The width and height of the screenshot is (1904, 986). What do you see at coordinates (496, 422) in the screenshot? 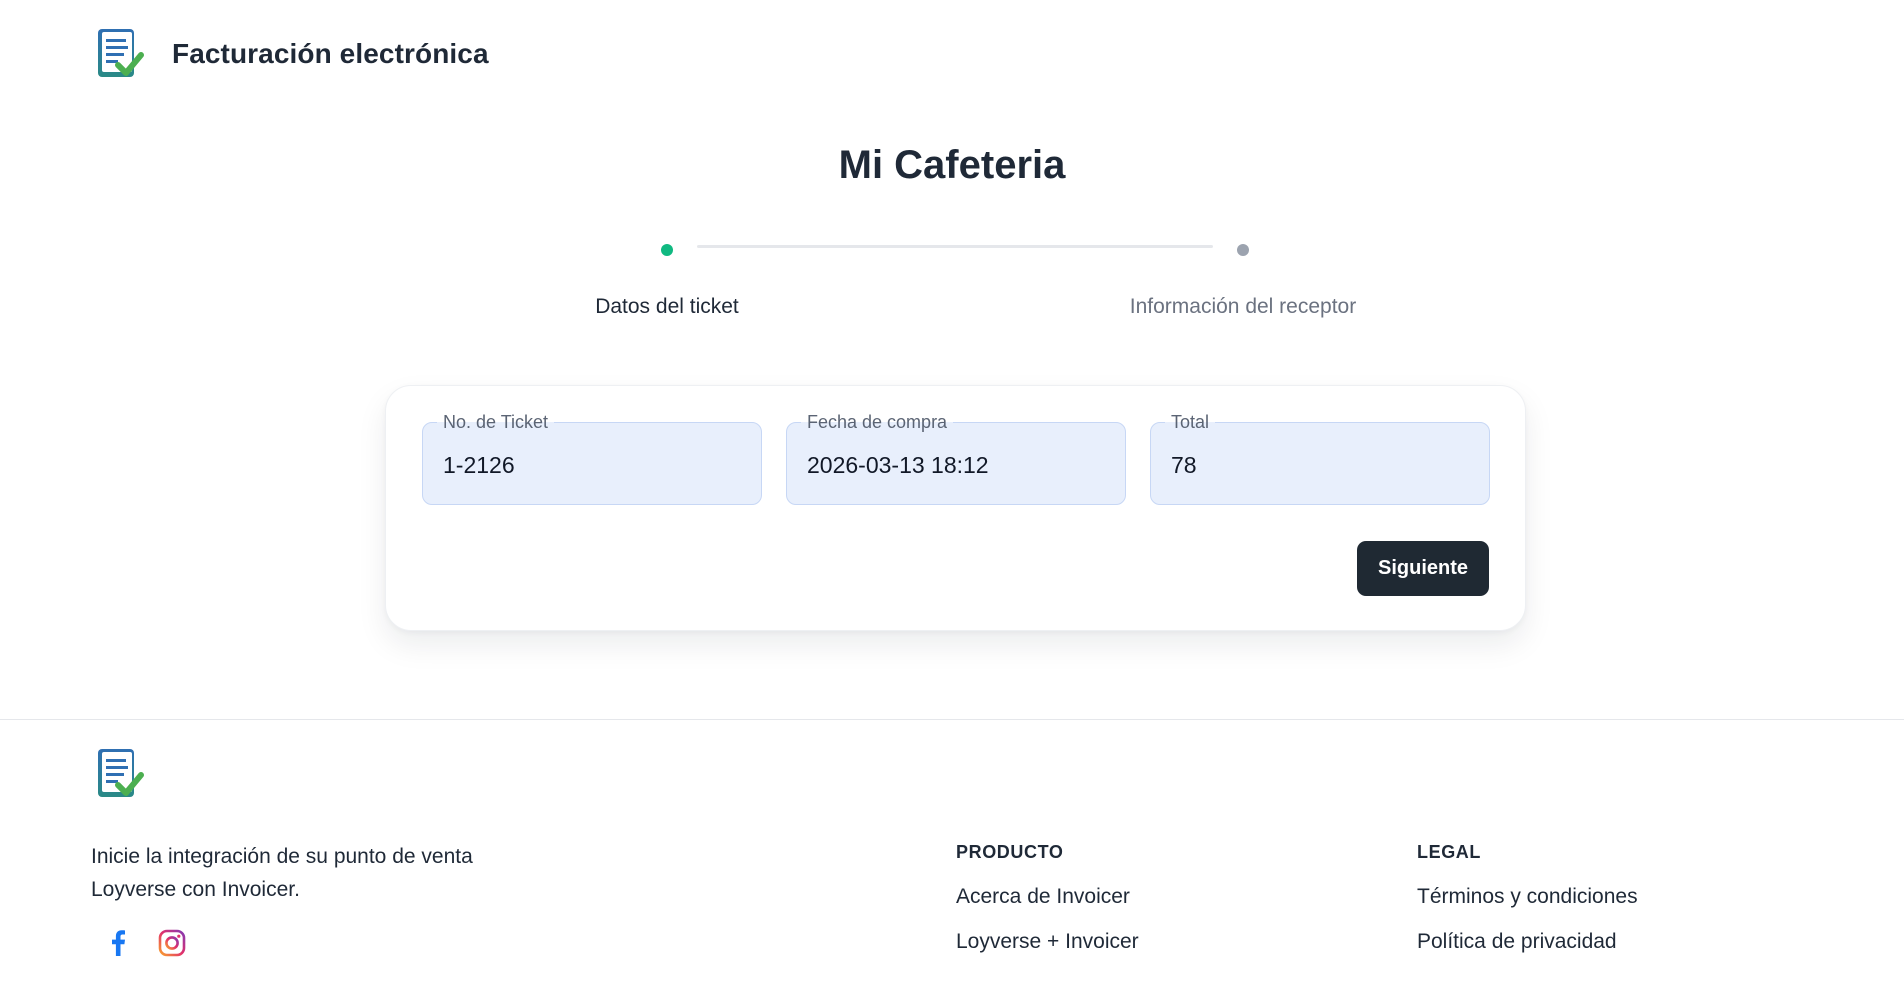
I see `ticket-number-label: No. de Ticket` at bounding box center [496, 422].